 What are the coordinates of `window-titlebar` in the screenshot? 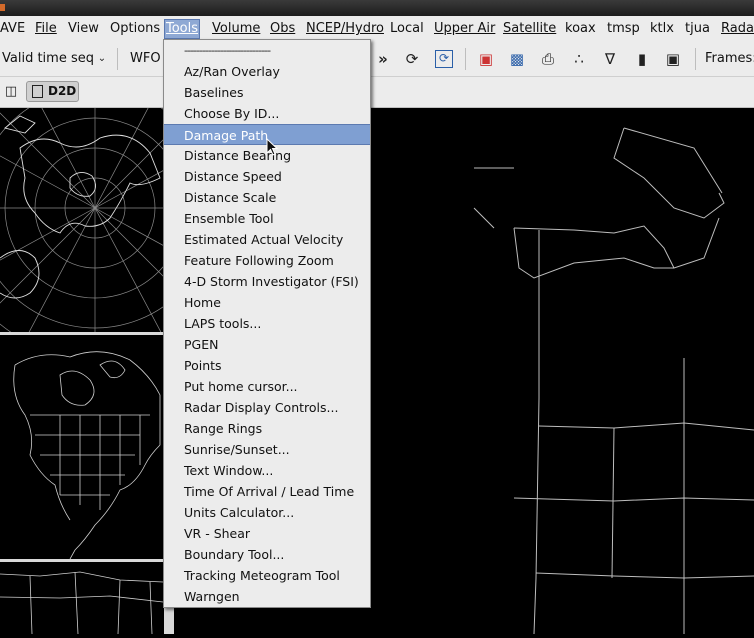 It's located at (377, 8).